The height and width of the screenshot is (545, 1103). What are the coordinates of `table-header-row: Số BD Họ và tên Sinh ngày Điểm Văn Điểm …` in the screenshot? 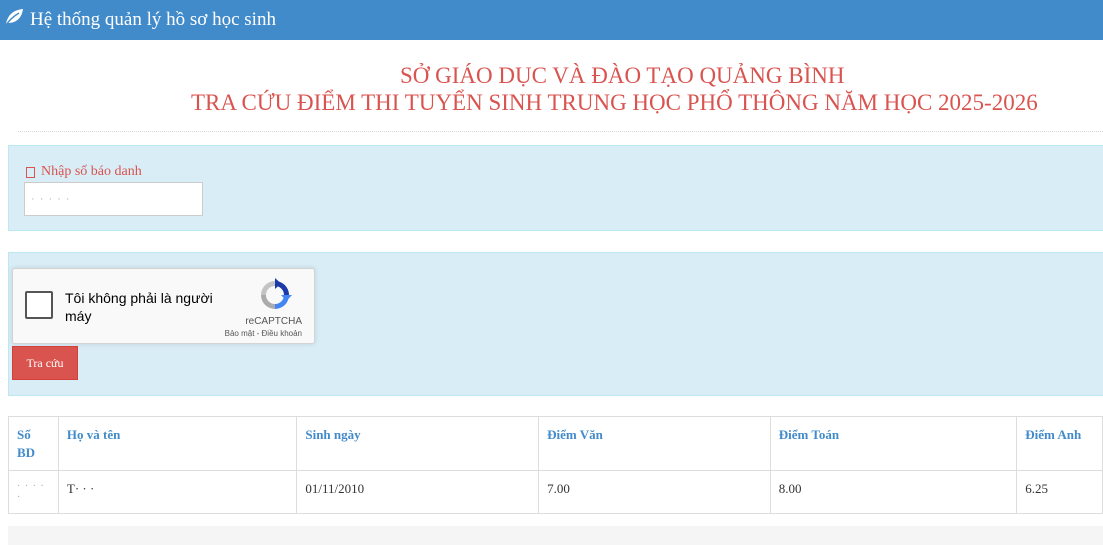 It's located at (555, 443).